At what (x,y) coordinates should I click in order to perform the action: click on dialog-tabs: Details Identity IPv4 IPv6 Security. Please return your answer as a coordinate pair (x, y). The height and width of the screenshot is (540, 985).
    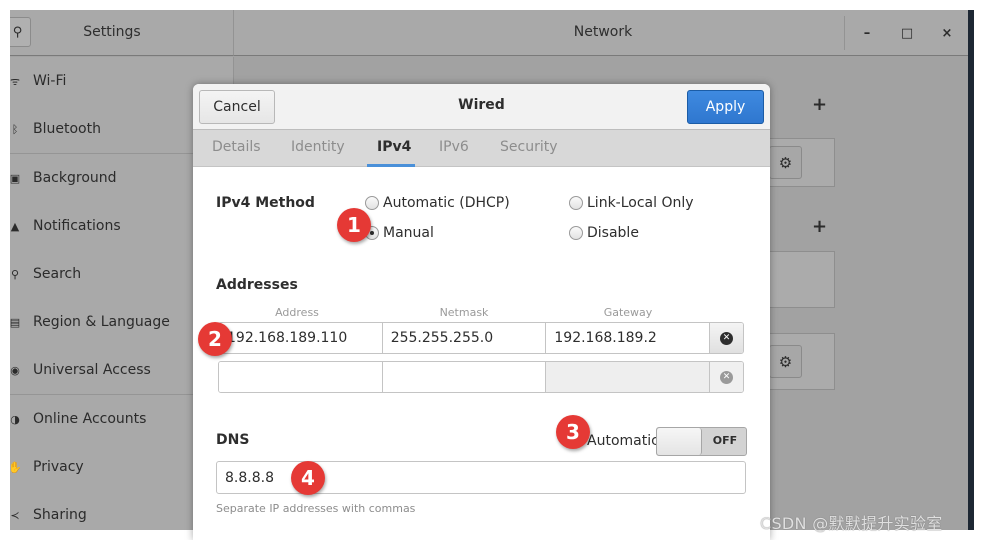
    Looking at the image, I should click on (481, 148).